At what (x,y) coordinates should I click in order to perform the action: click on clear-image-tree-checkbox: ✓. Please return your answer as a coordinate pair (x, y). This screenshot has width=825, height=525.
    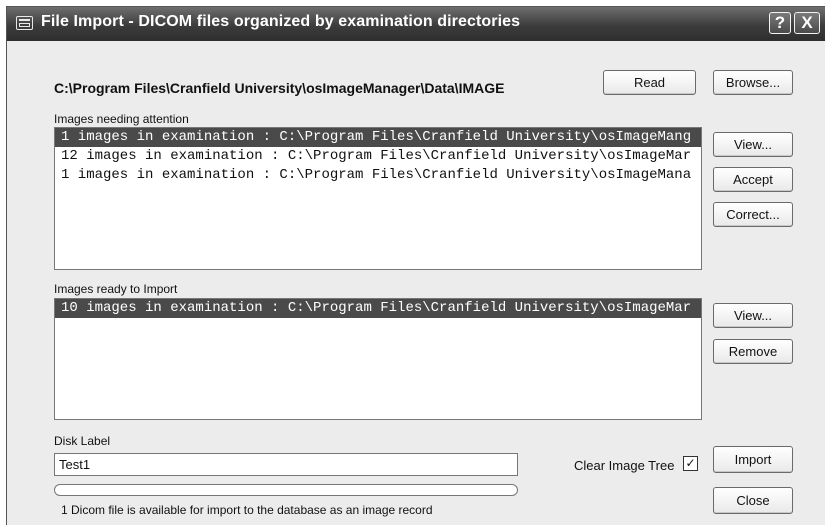
    Looking at the image, I should click on (690, 463).